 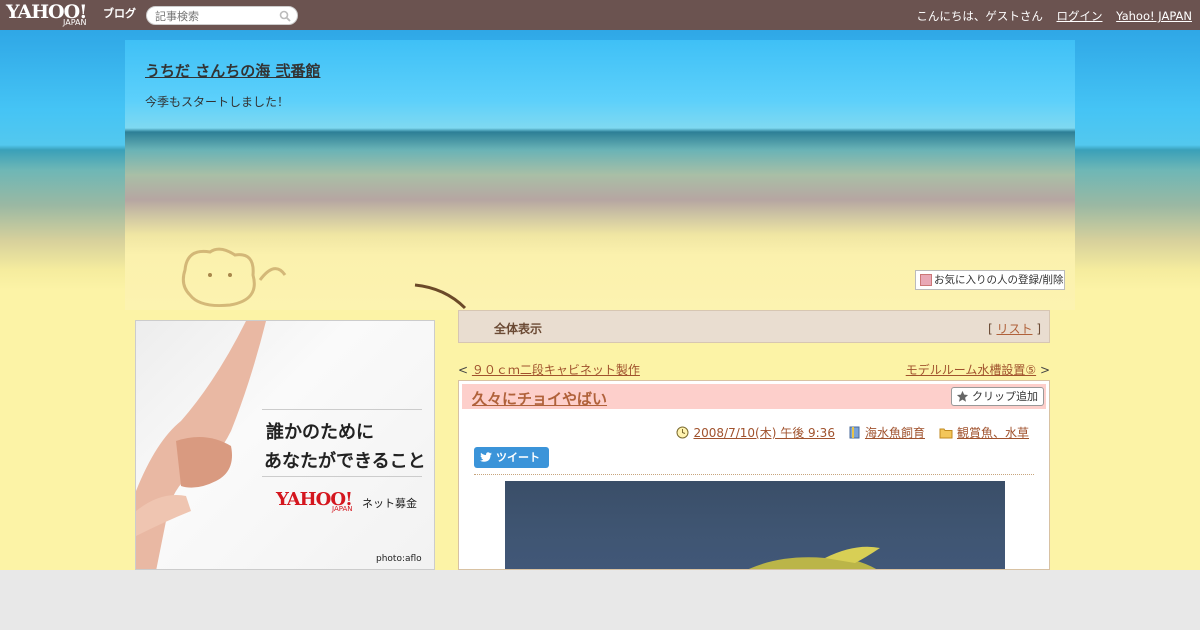 What do you see at coordinates (285, 16) in the screenshot?
I see `search-icon` at bounding box center [285, 16].